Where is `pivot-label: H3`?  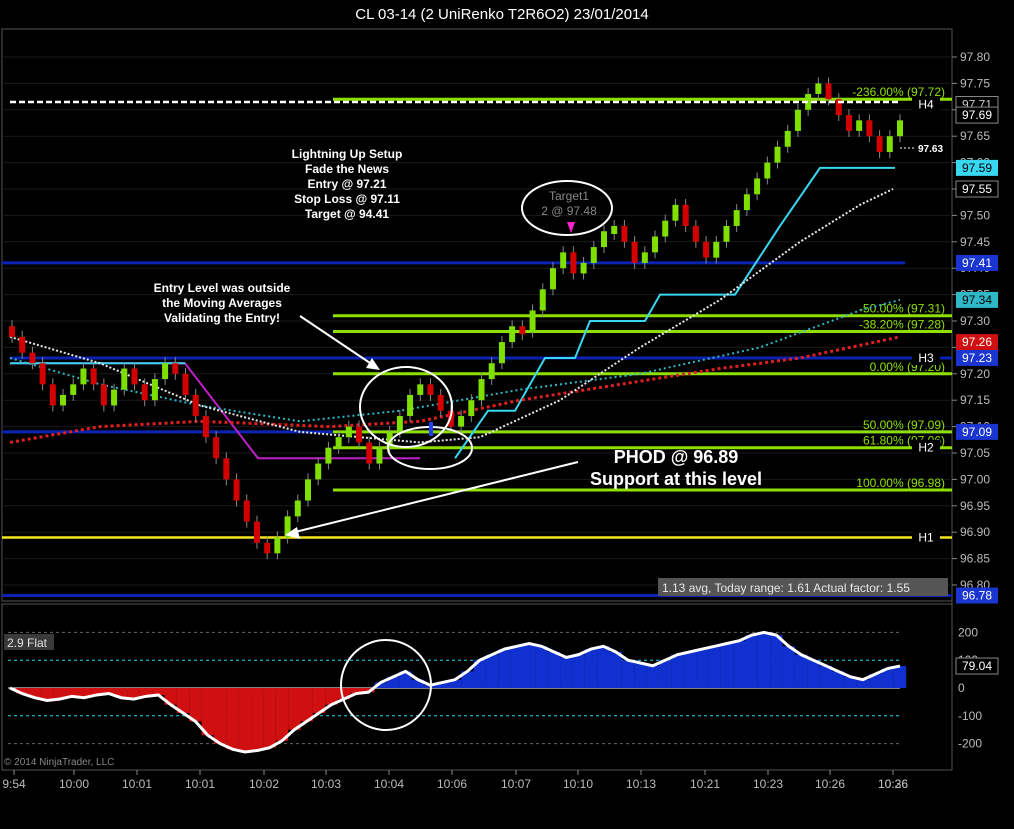
pivot-label: H3 is located at coordinates (926, 358).